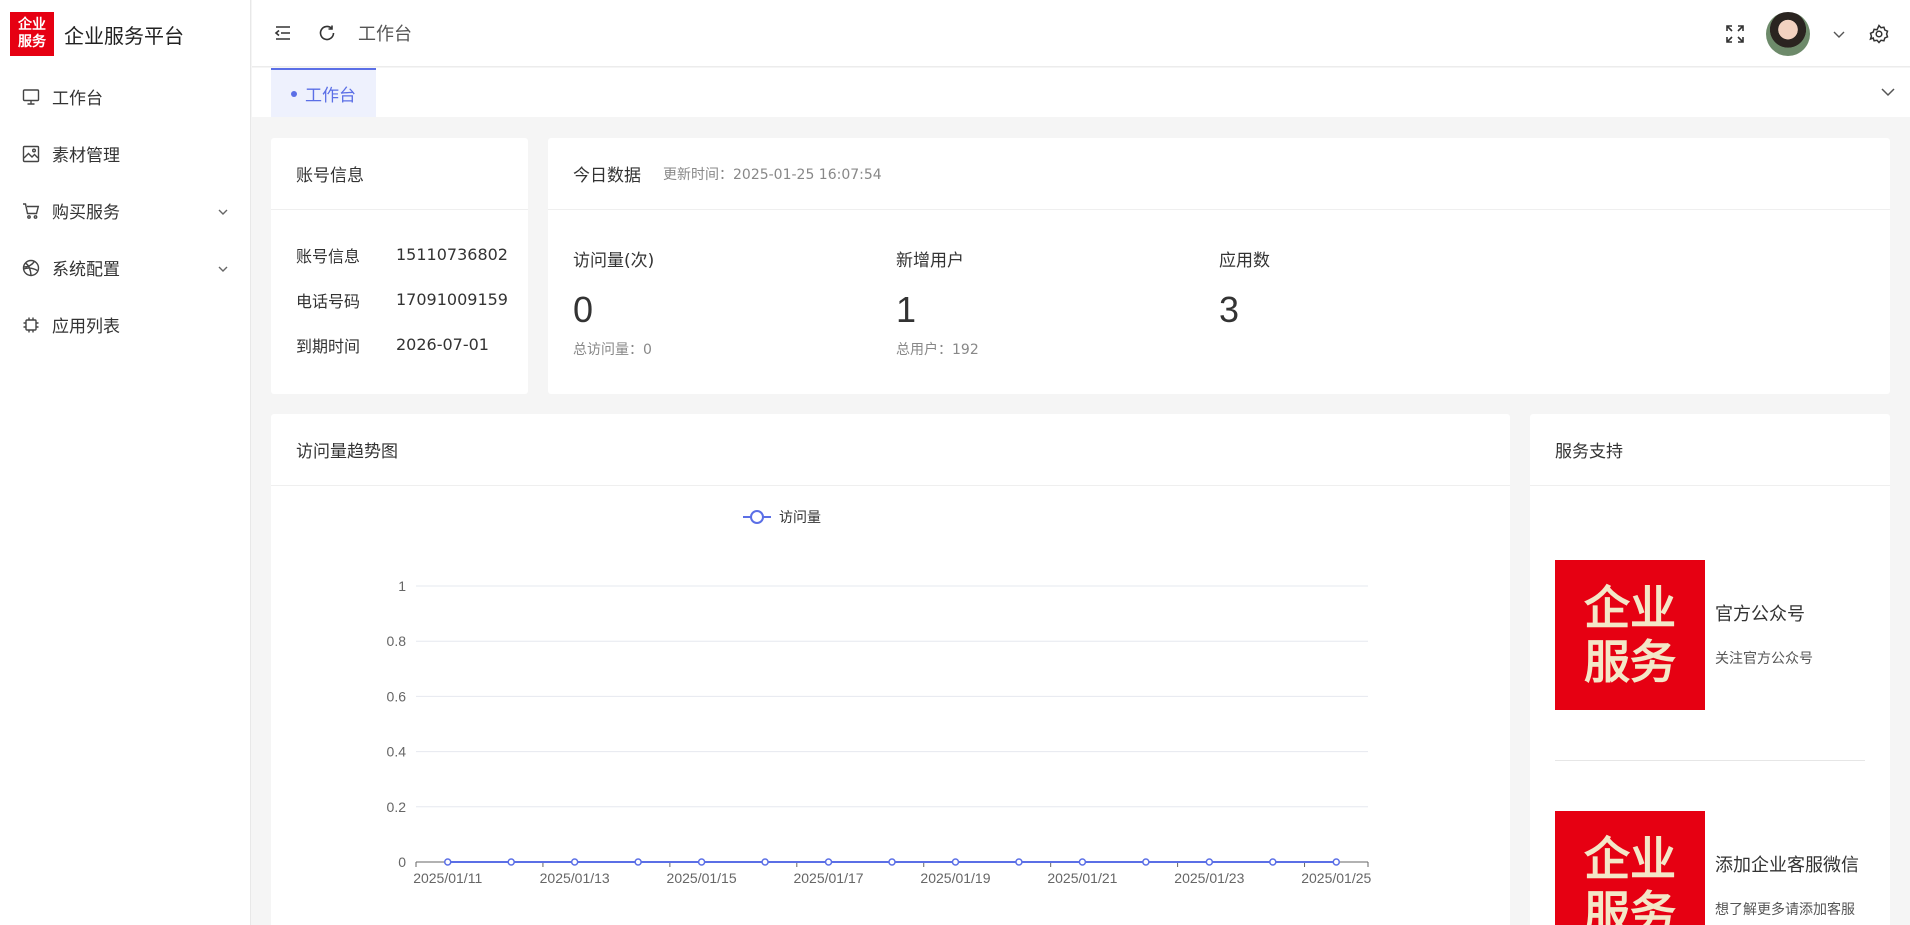  What do you see at coordinates (583, 309) in the screenshot?
I see `stat-value: 0` at bounding box center [583, 309].